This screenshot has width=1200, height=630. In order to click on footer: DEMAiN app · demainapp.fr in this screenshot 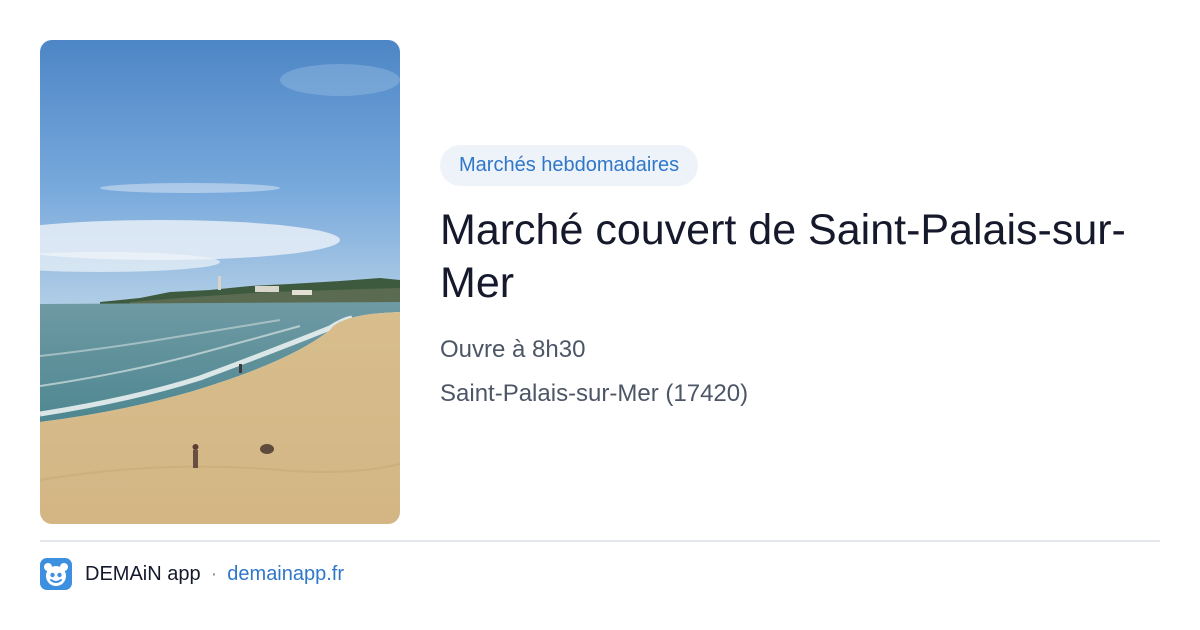, I will do `click(192, 574)`.